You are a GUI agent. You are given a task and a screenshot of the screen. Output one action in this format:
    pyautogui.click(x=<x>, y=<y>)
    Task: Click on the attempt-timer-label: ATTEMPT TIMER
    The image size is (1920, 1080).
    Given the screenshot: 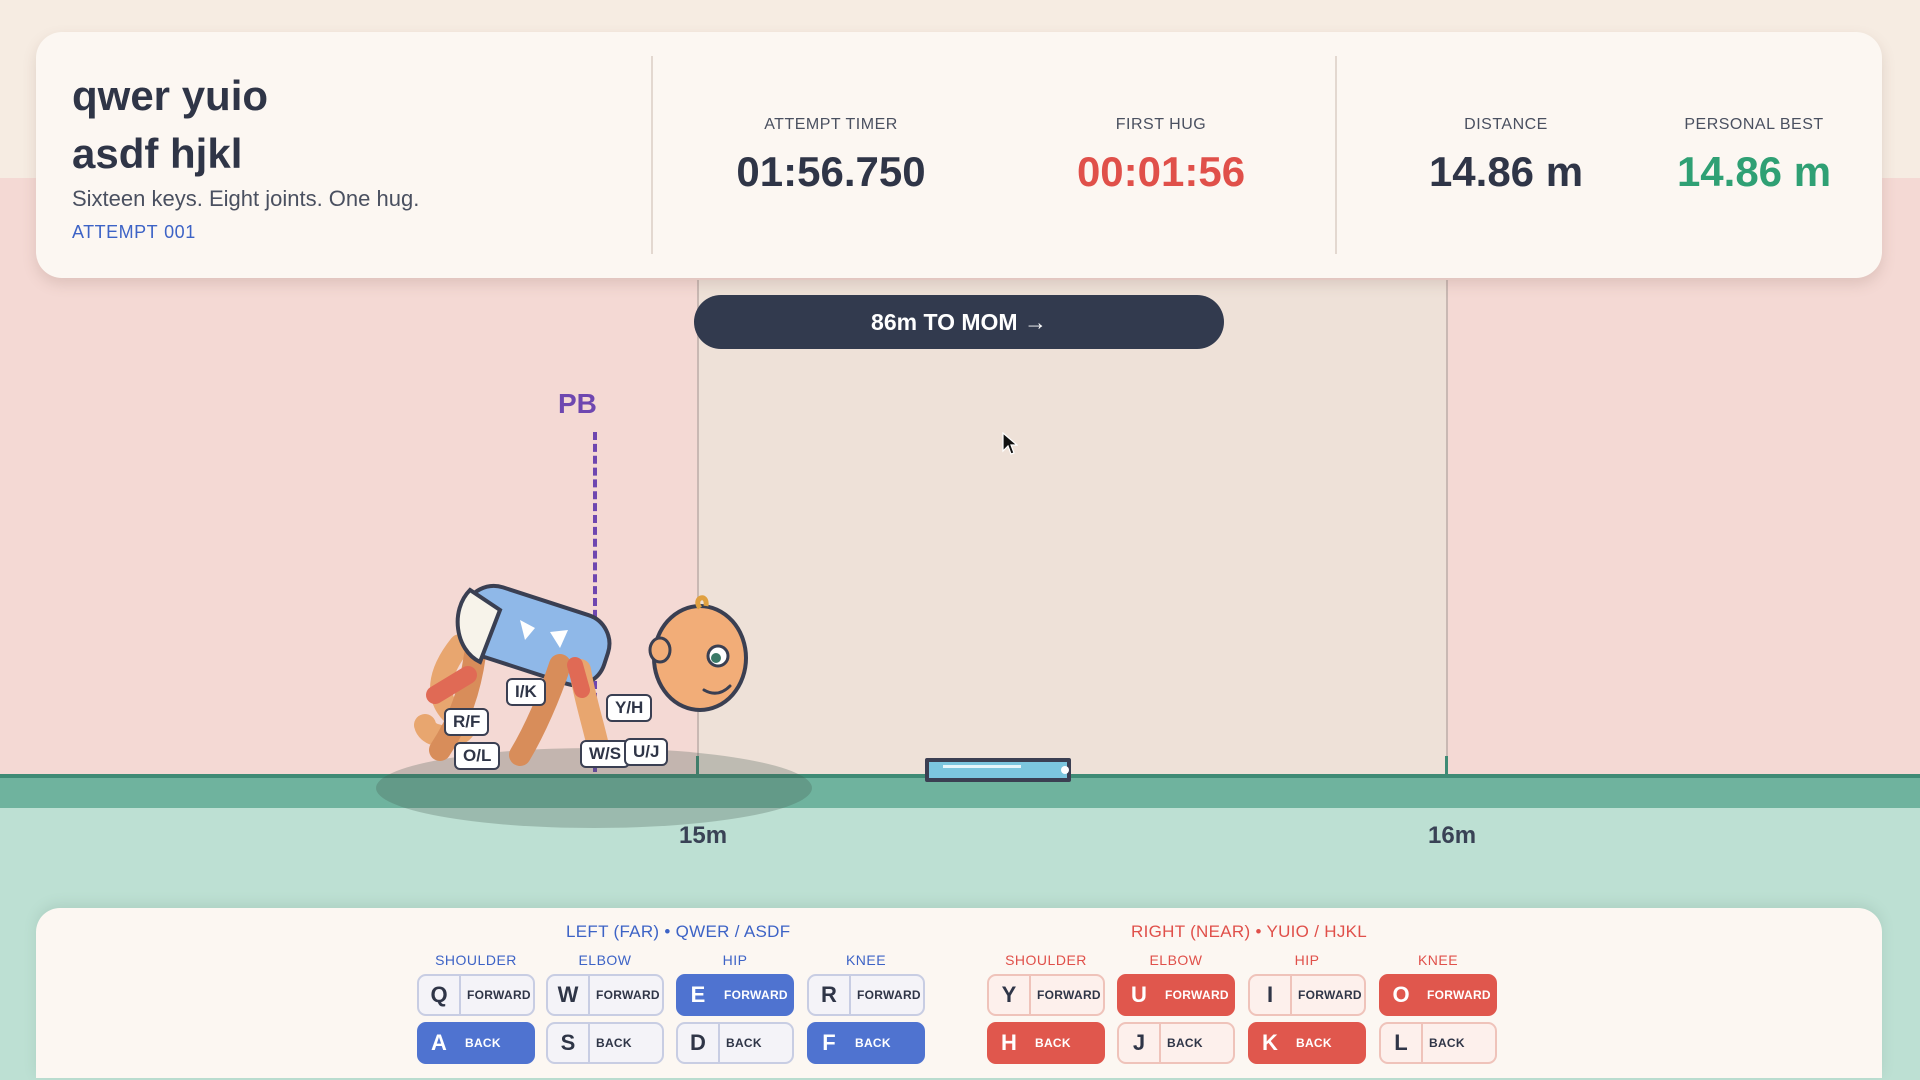 What is the action you would take?
    pyautogui.click(x=831, y=124)
    